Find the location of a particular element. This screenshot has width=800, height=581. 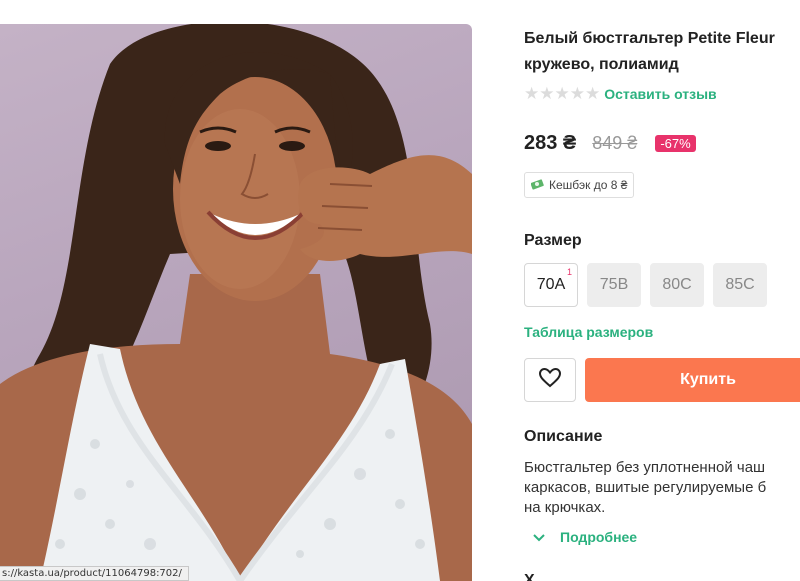

cashback-text: Кешбэк до 8 ₴ is located at coordinates (588, 185).